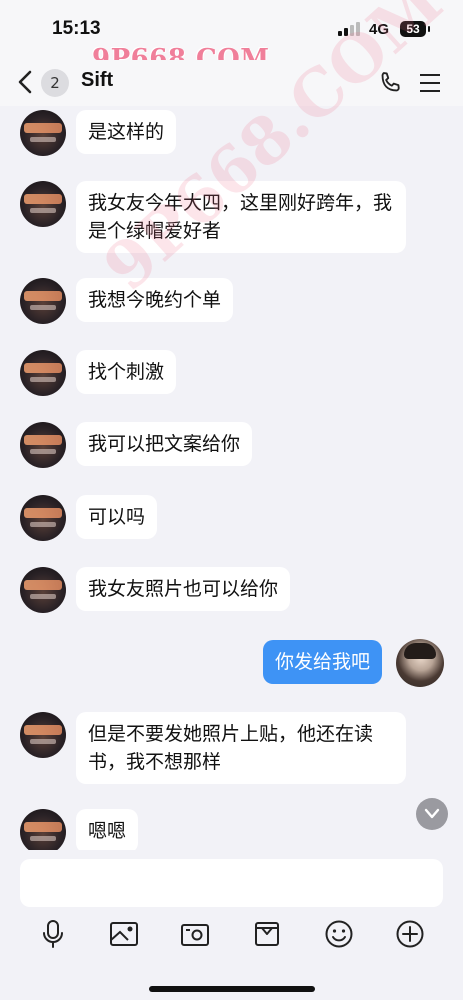 The image size is (463, 1000). Describe the element at coordinates (241, 217) in the screenshot. I see `incoming-message-bubble: 我女友今年大四，这里刚好跨年，我是个绿帽爱好者` at that location.